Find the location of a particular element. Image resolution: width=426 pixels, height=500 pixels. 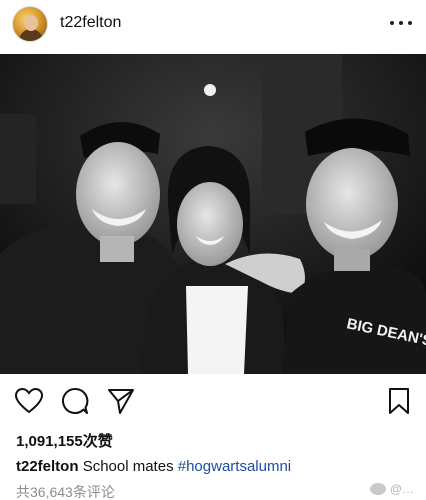

caption-text: School mates is located at coordinates (128, 466).